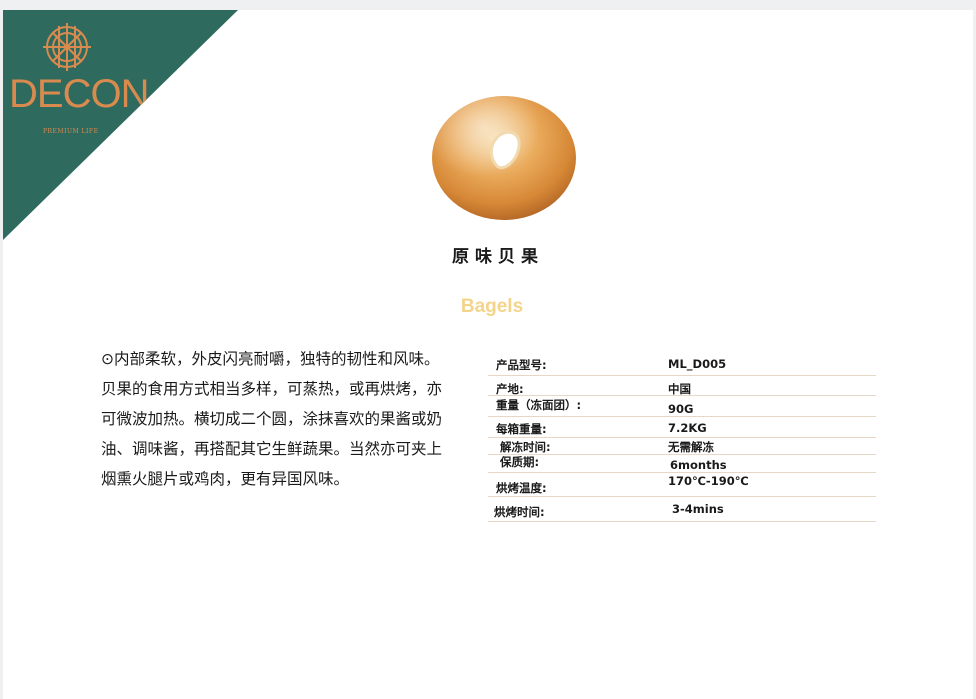  I want to click on spec-value: 无需解冻, so click(691, 447).